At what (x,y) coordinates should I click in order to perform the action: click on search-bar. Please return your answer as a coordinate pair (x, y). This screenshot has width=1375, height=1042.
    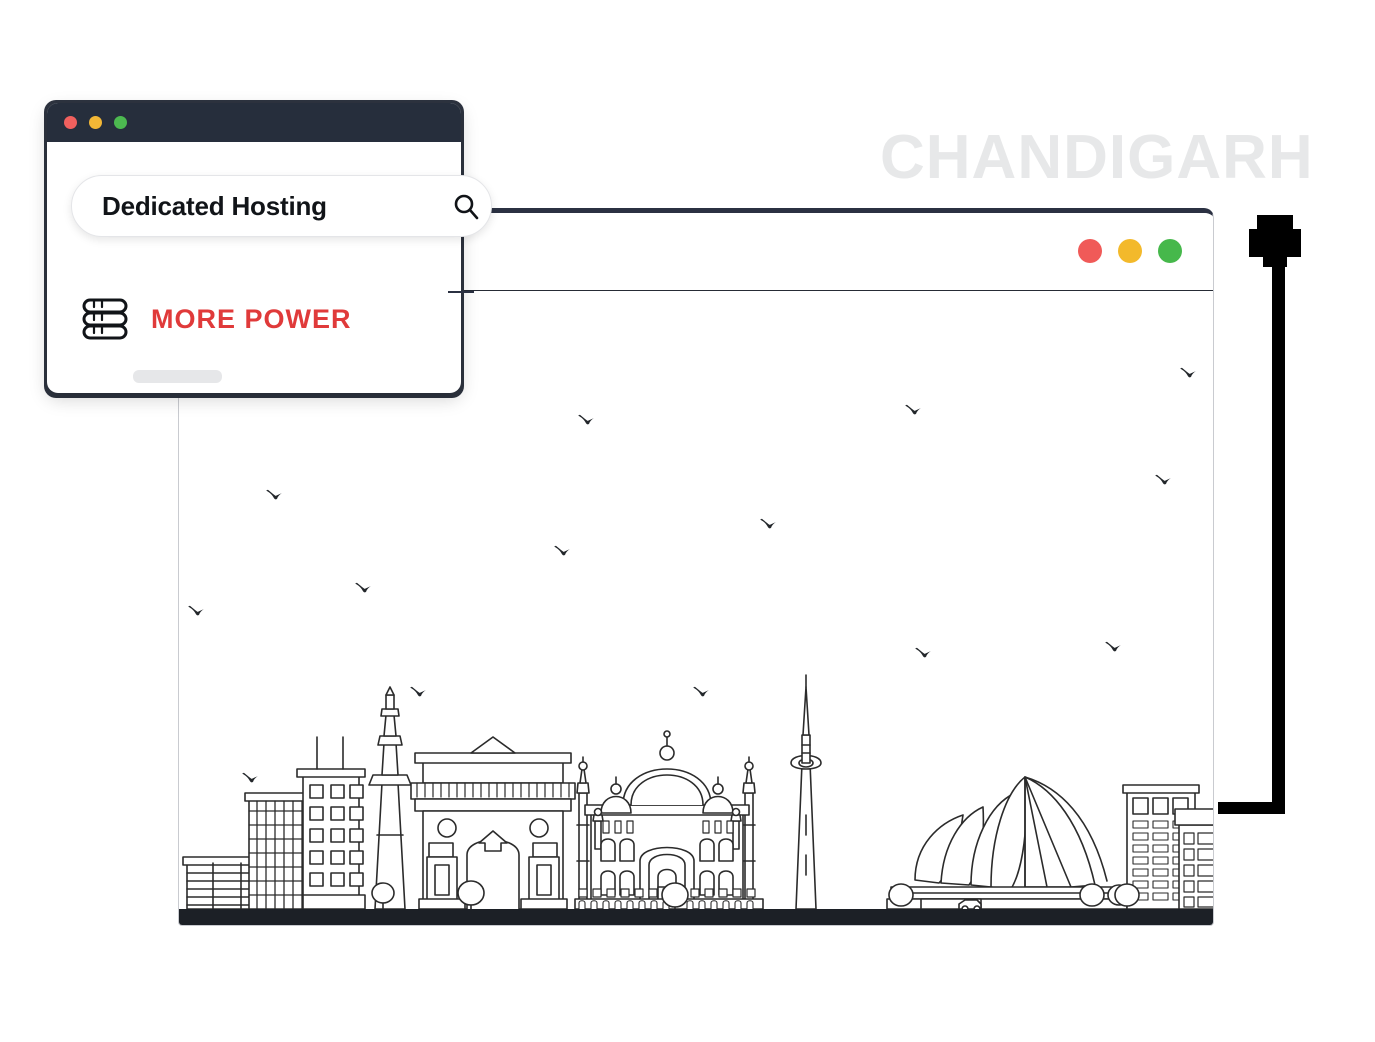
    Looking at the image, I should click on (281, 206).